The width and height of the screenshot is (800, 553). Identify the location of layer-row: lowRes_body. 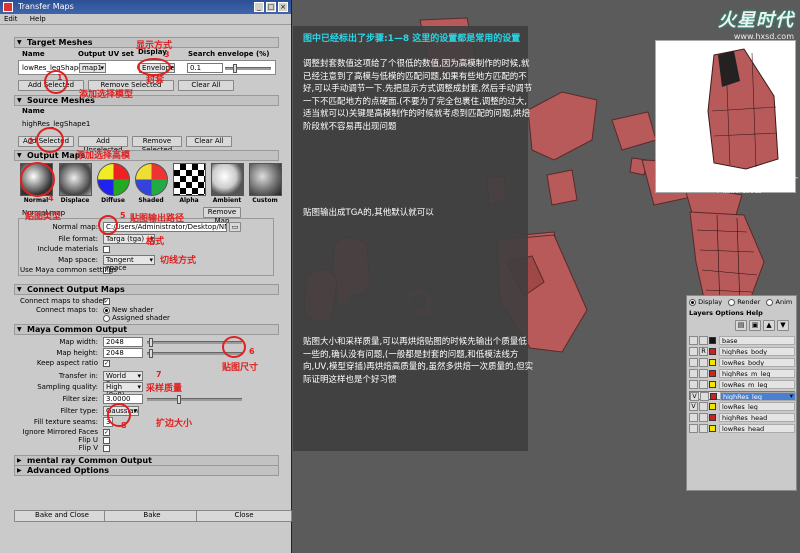
(742, 362).